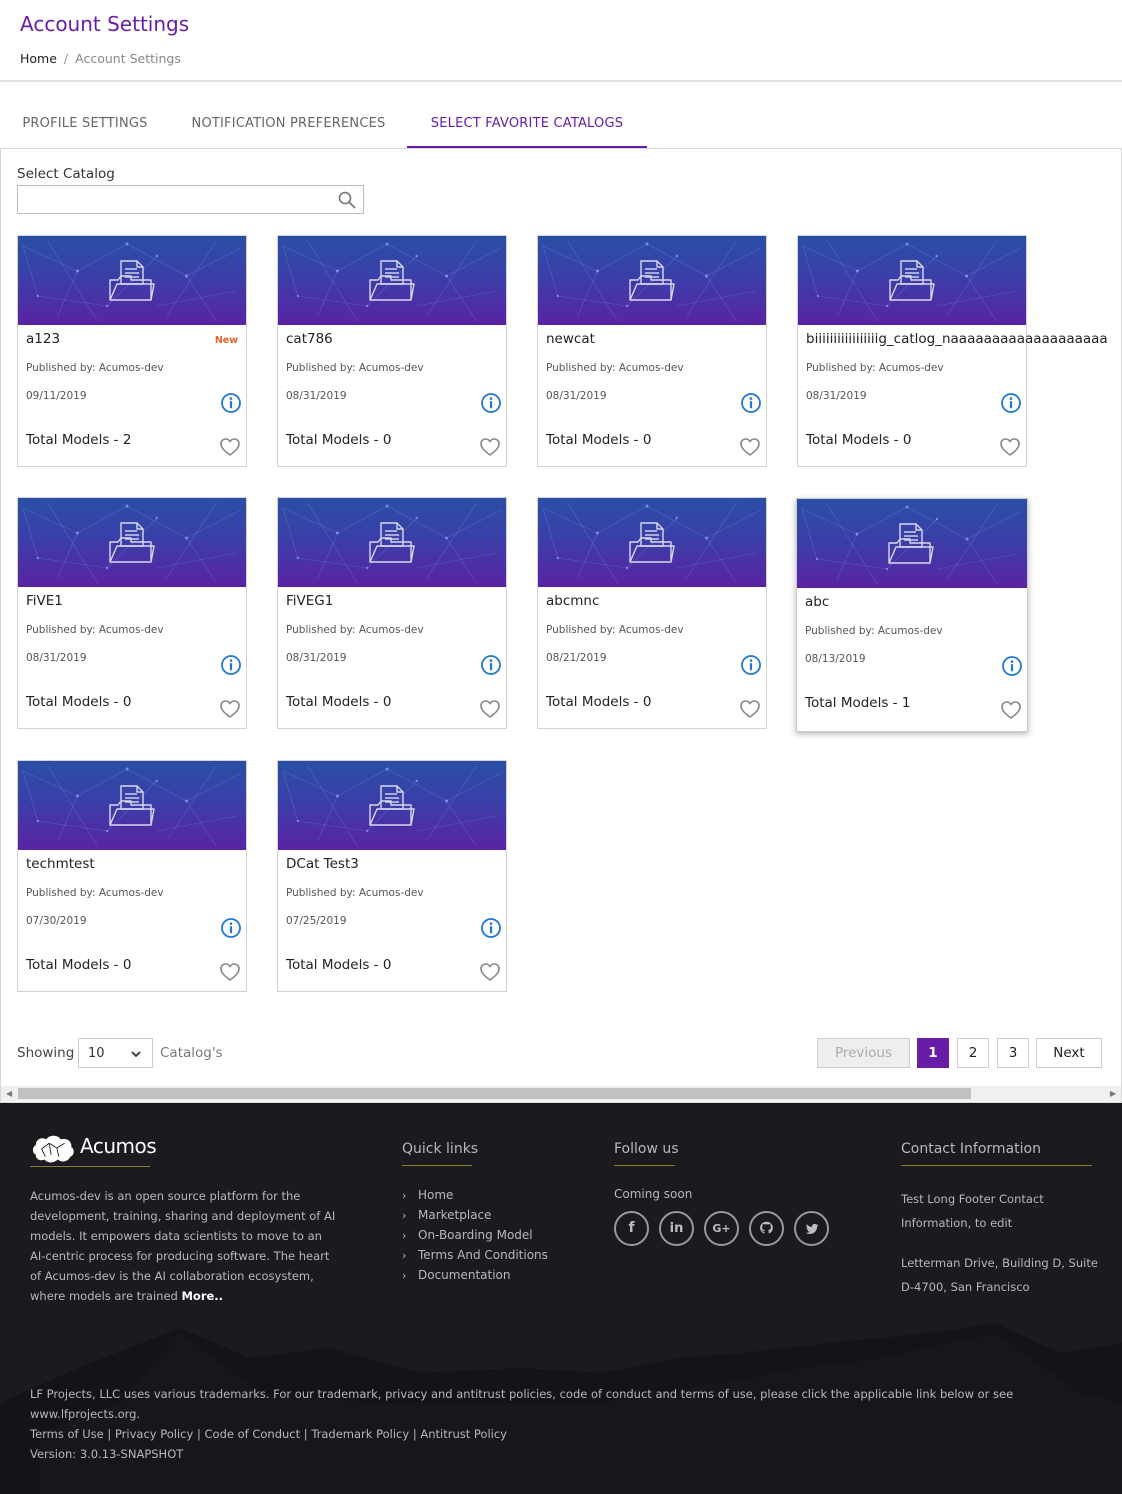 The height and width of the screenshot is (1494, 1122). What do you see at coordinates (1069, 1053) in the screenshot?
I see `next-page-button: Next` at bounding box center [1069, 1053].